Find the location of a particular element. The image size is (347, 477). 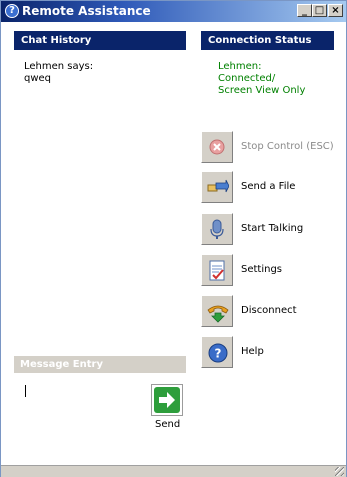

stop-control-label: Stop Control (ESC) is located at coordinates (287, 146).